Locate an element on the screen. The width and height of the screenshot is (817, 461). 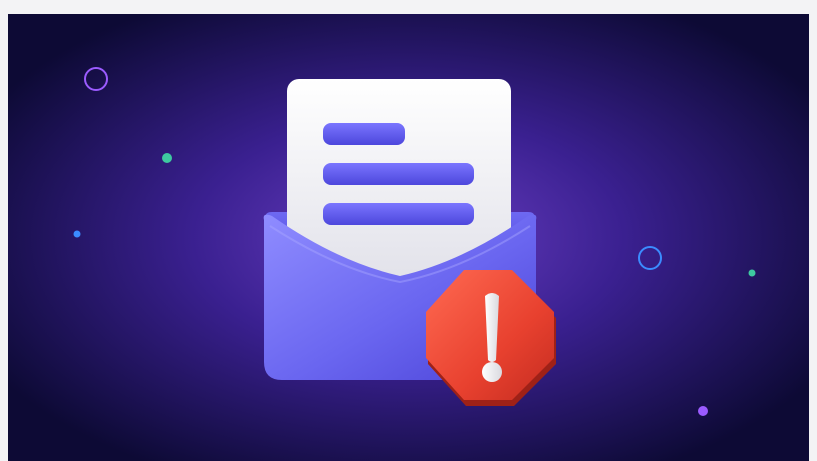
exclamation-dot is located at coordinates (492, 372).